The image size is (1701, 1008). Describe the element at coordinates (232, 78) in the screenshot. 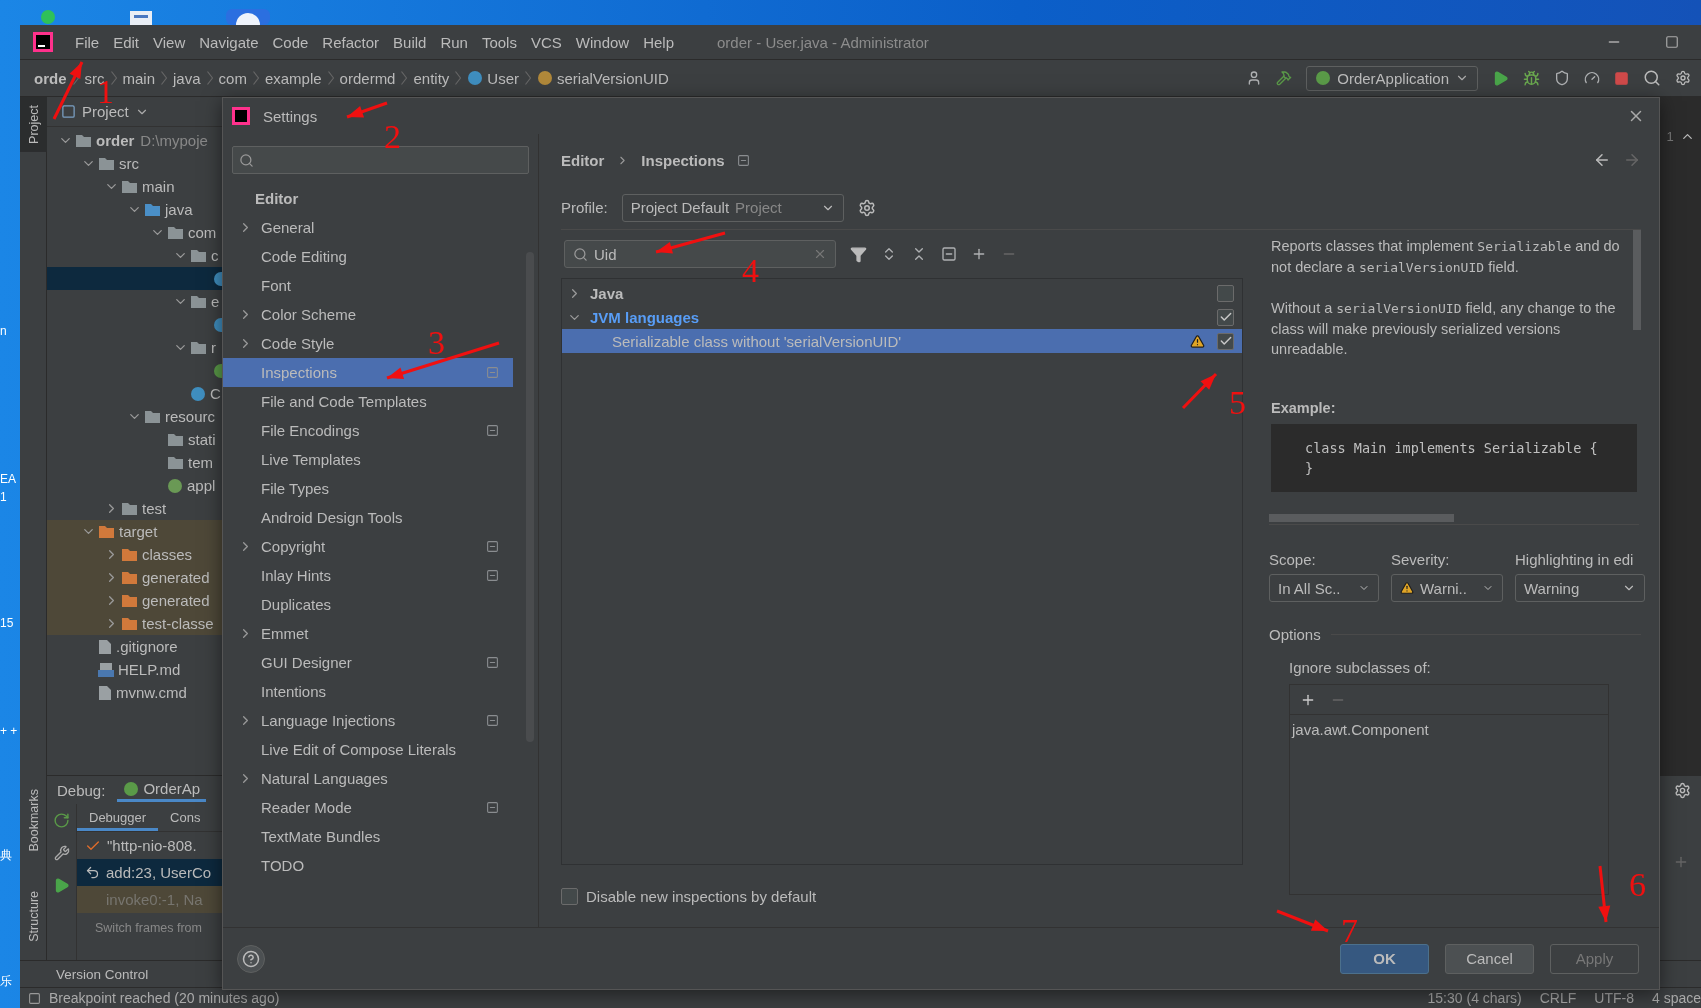

I see `breadcrumb-item: com` at that location.